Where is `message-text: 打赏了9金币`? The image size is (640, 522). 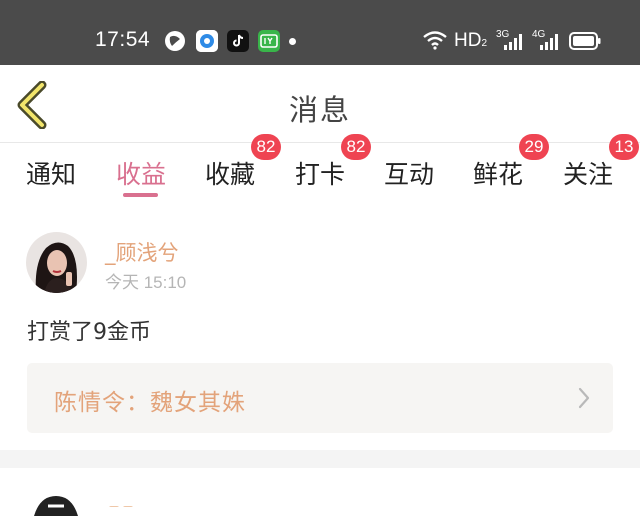 message-text: 打赏了9金币 is located at coordinates (89, 332).